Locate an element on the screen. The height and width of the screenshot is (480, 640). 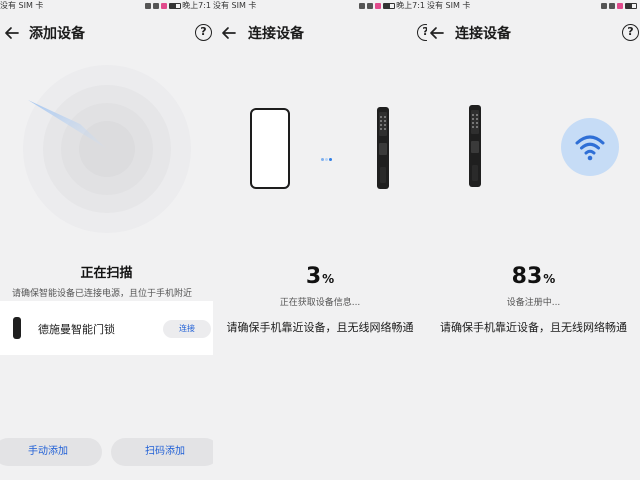
scan-radar is located at coordinates (107, 149).